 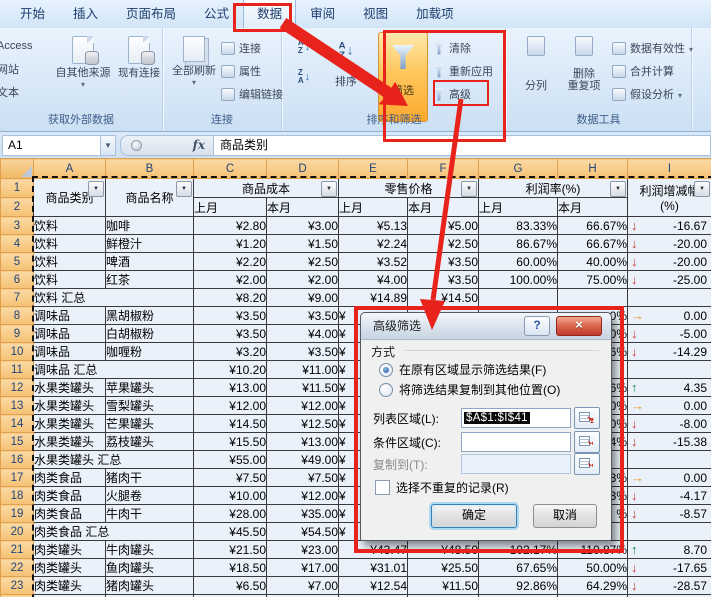 What do you see at coordinates (584, 62) in the screenshot?
I see `remove-duplicates-button: 删除 重复项` at bounding box center [584, 62].